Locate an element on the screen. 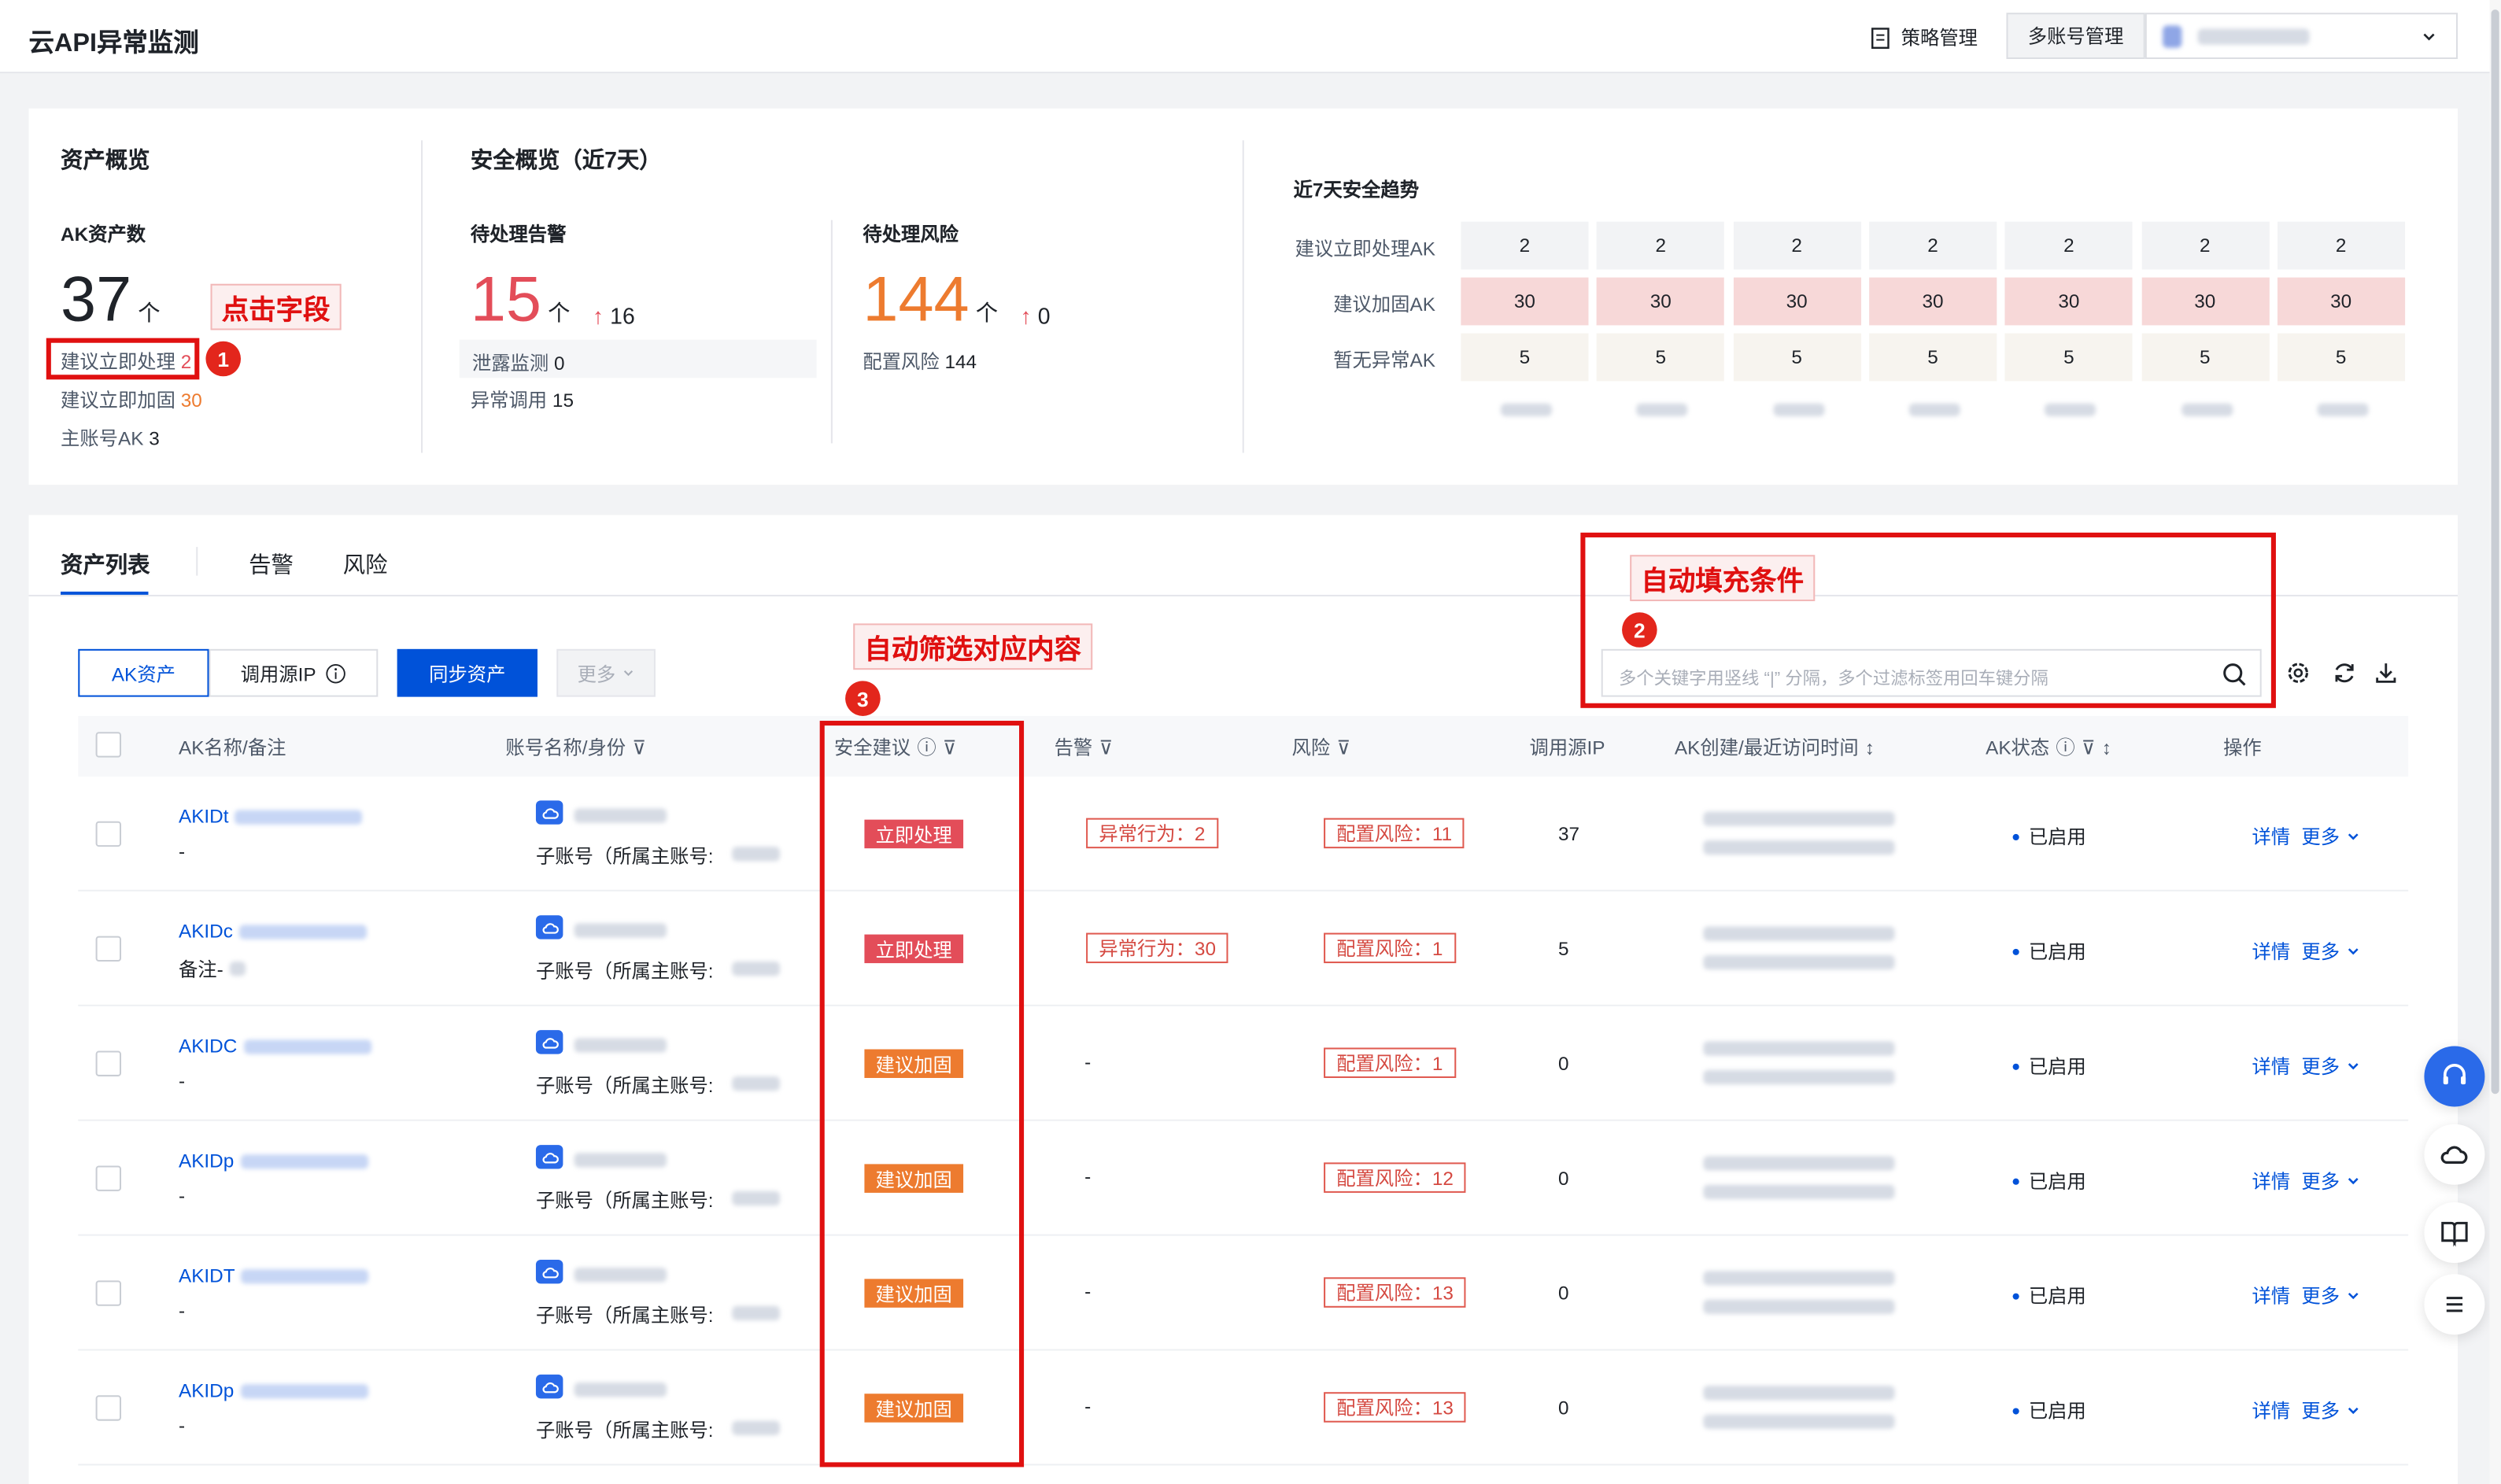 The image size is (2501, 1484). docs-button is located at coordinates (2455, 1233).